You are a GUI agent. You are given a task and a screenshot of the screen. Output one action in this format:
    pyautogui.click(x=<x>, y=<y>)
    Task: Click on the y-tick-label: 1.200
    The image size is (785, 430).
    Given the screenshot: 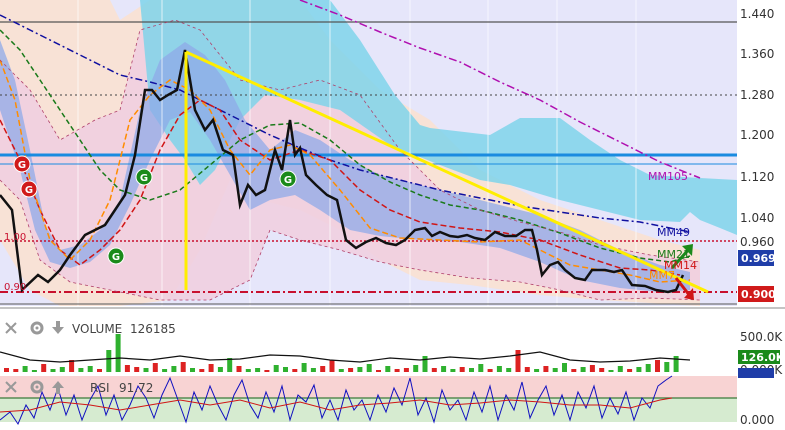 What is the action you would take?
    pyautogui.click(x=757, y=135)
    